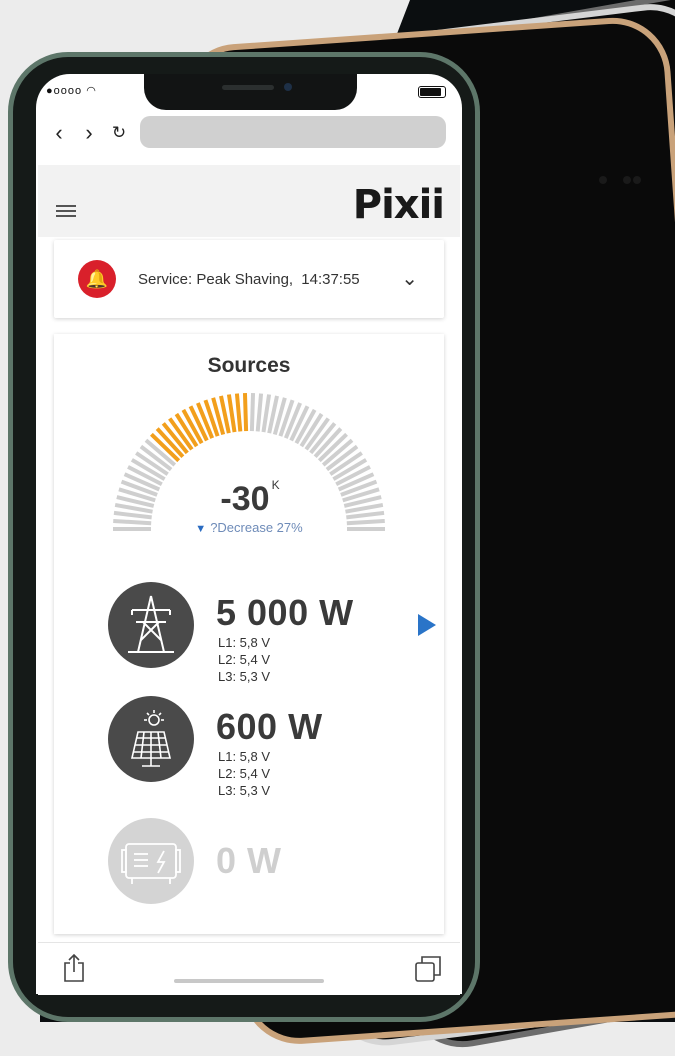 The height and width of the screenshot is (1056, 675). I want to click on sources-title: Sources, so click(249, 365).